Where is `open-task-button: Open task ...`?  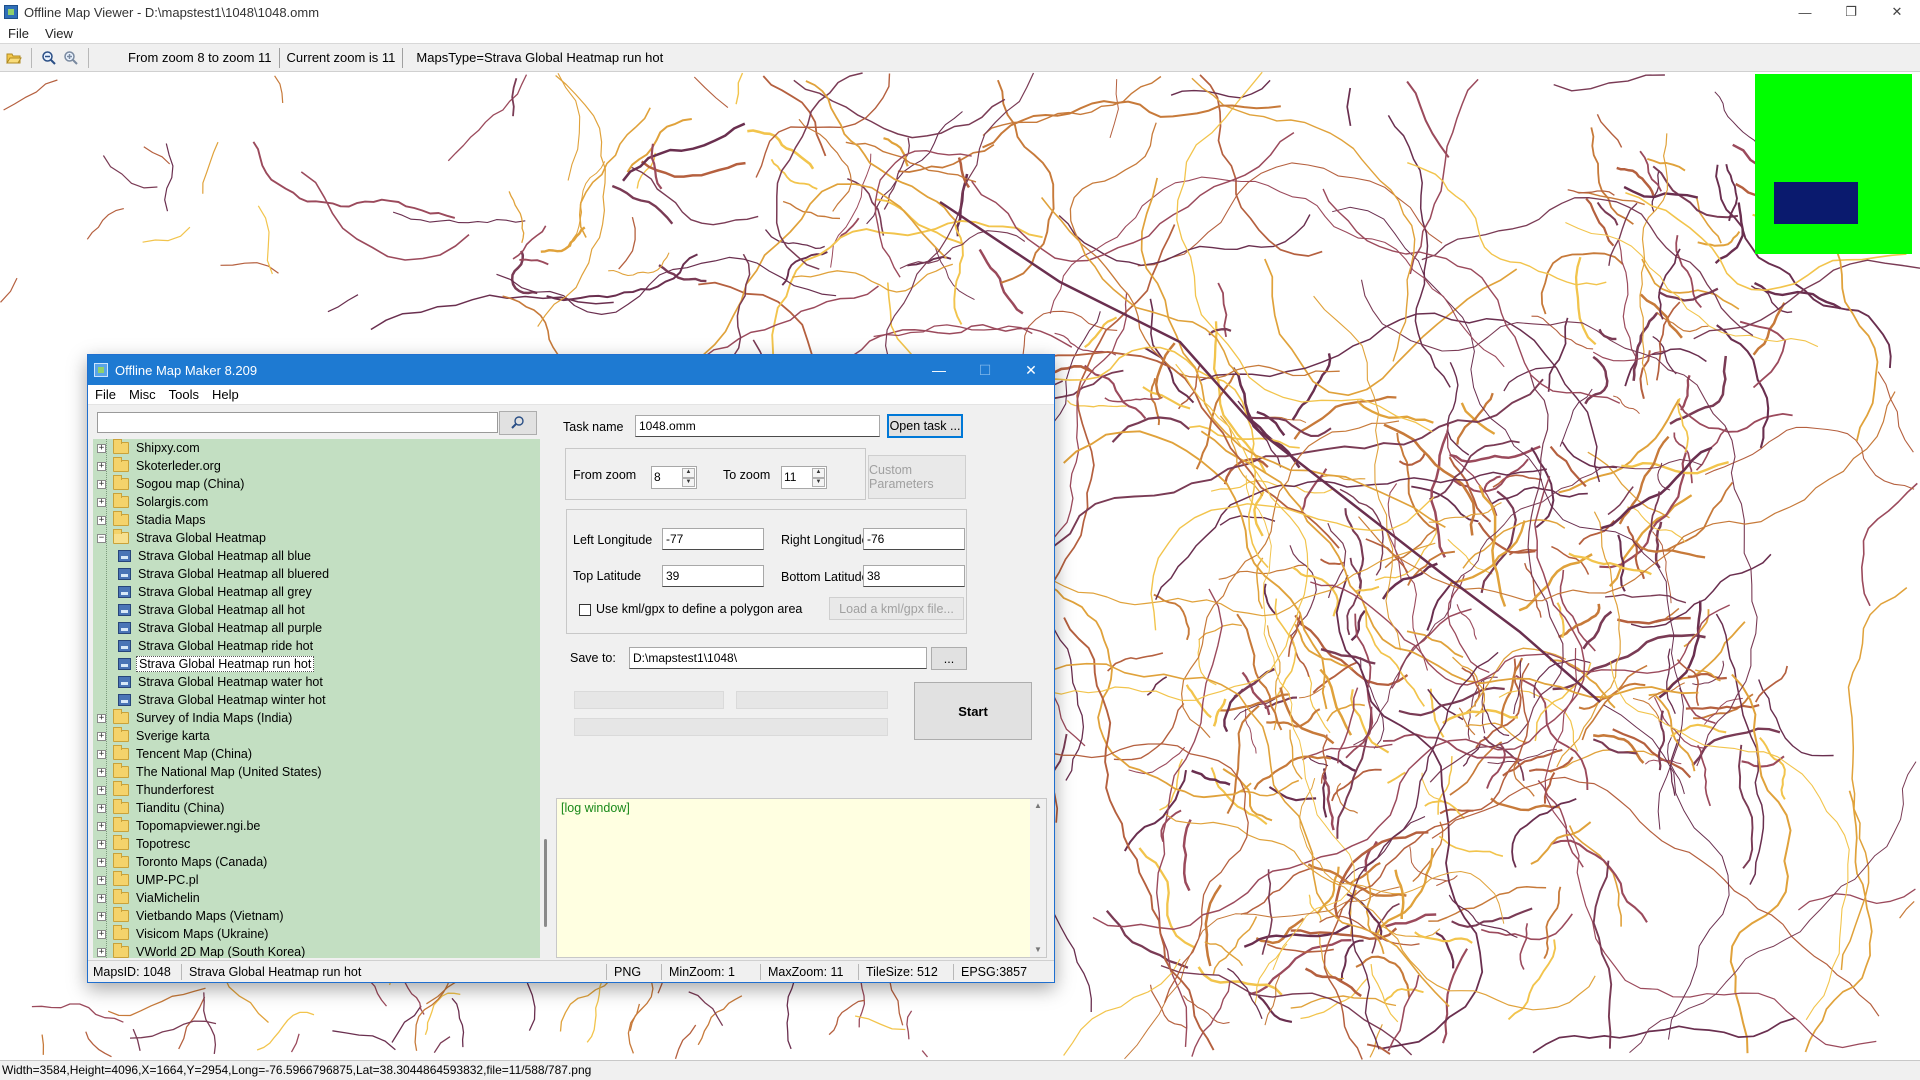
open-task-button: Open task ... is located at coordinates (925, 426).